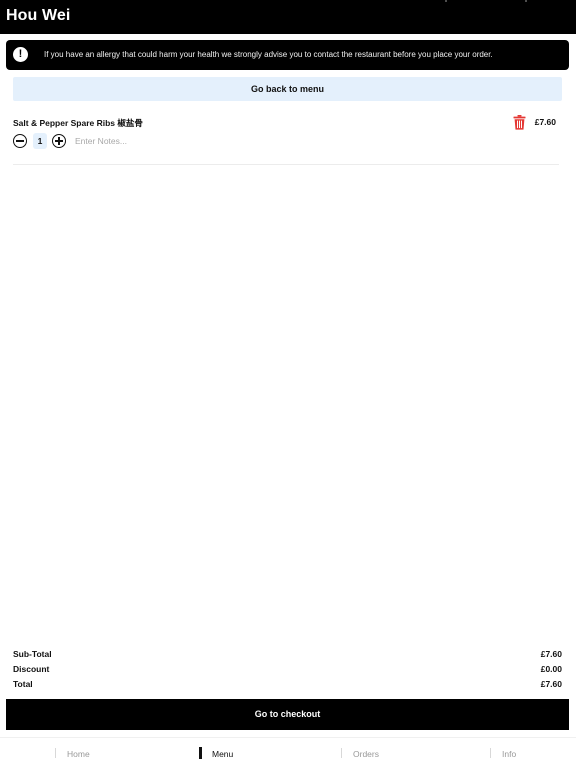  What do you see at coordinates (287, 89) in the screenshot?
I see `go-back-to-menu-button: Go back to menu` at bounding box center [287, 89].